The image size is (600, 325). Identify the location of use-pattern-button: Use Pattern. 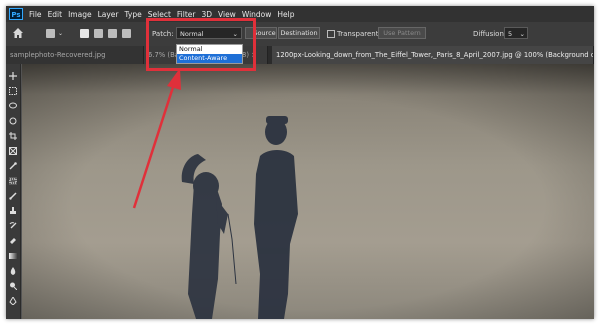
(402, 33).